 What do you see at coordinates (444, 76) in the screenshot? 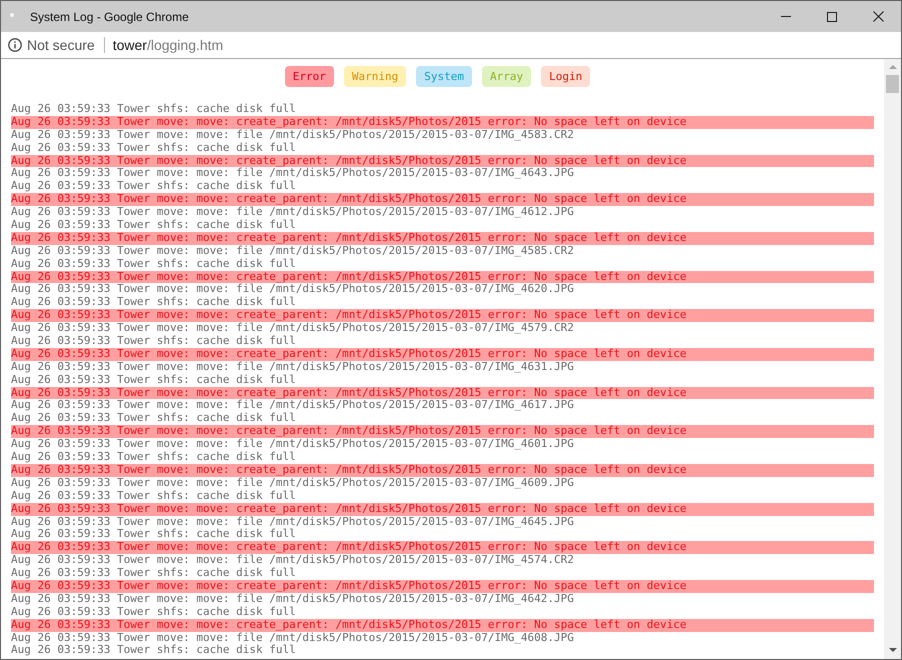
I see `filter-button: System` at bounding box center [444, 76].